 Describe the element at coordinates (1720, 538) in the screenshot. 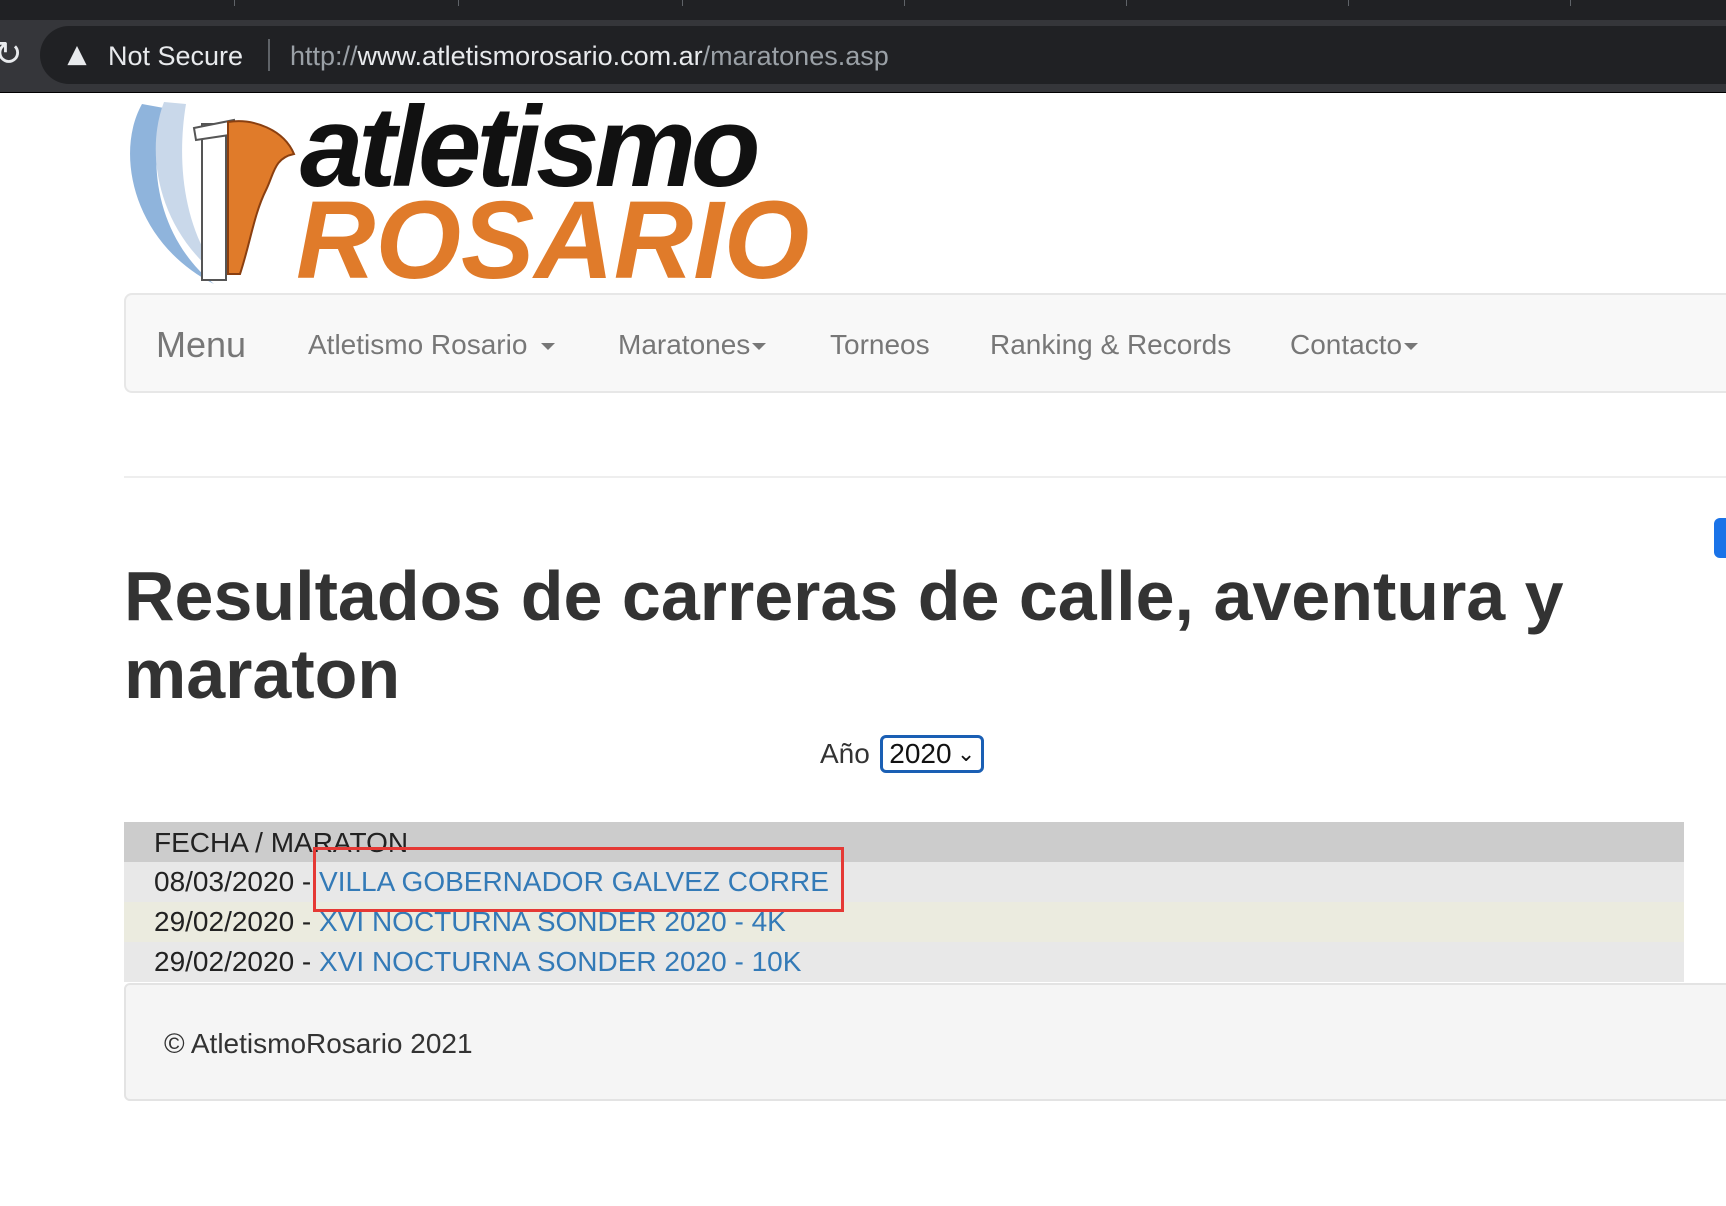

I see `side-button-edge` at that location.